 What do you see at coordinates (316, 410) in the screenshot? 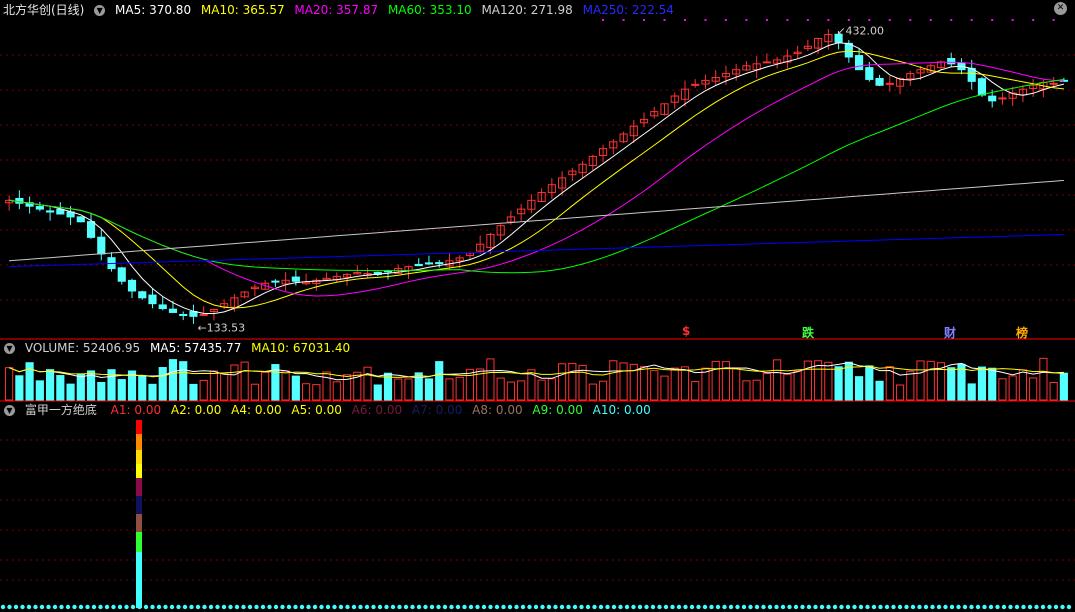
I see `a5-label: A5: 0.00` at bounding box center [316, 410].